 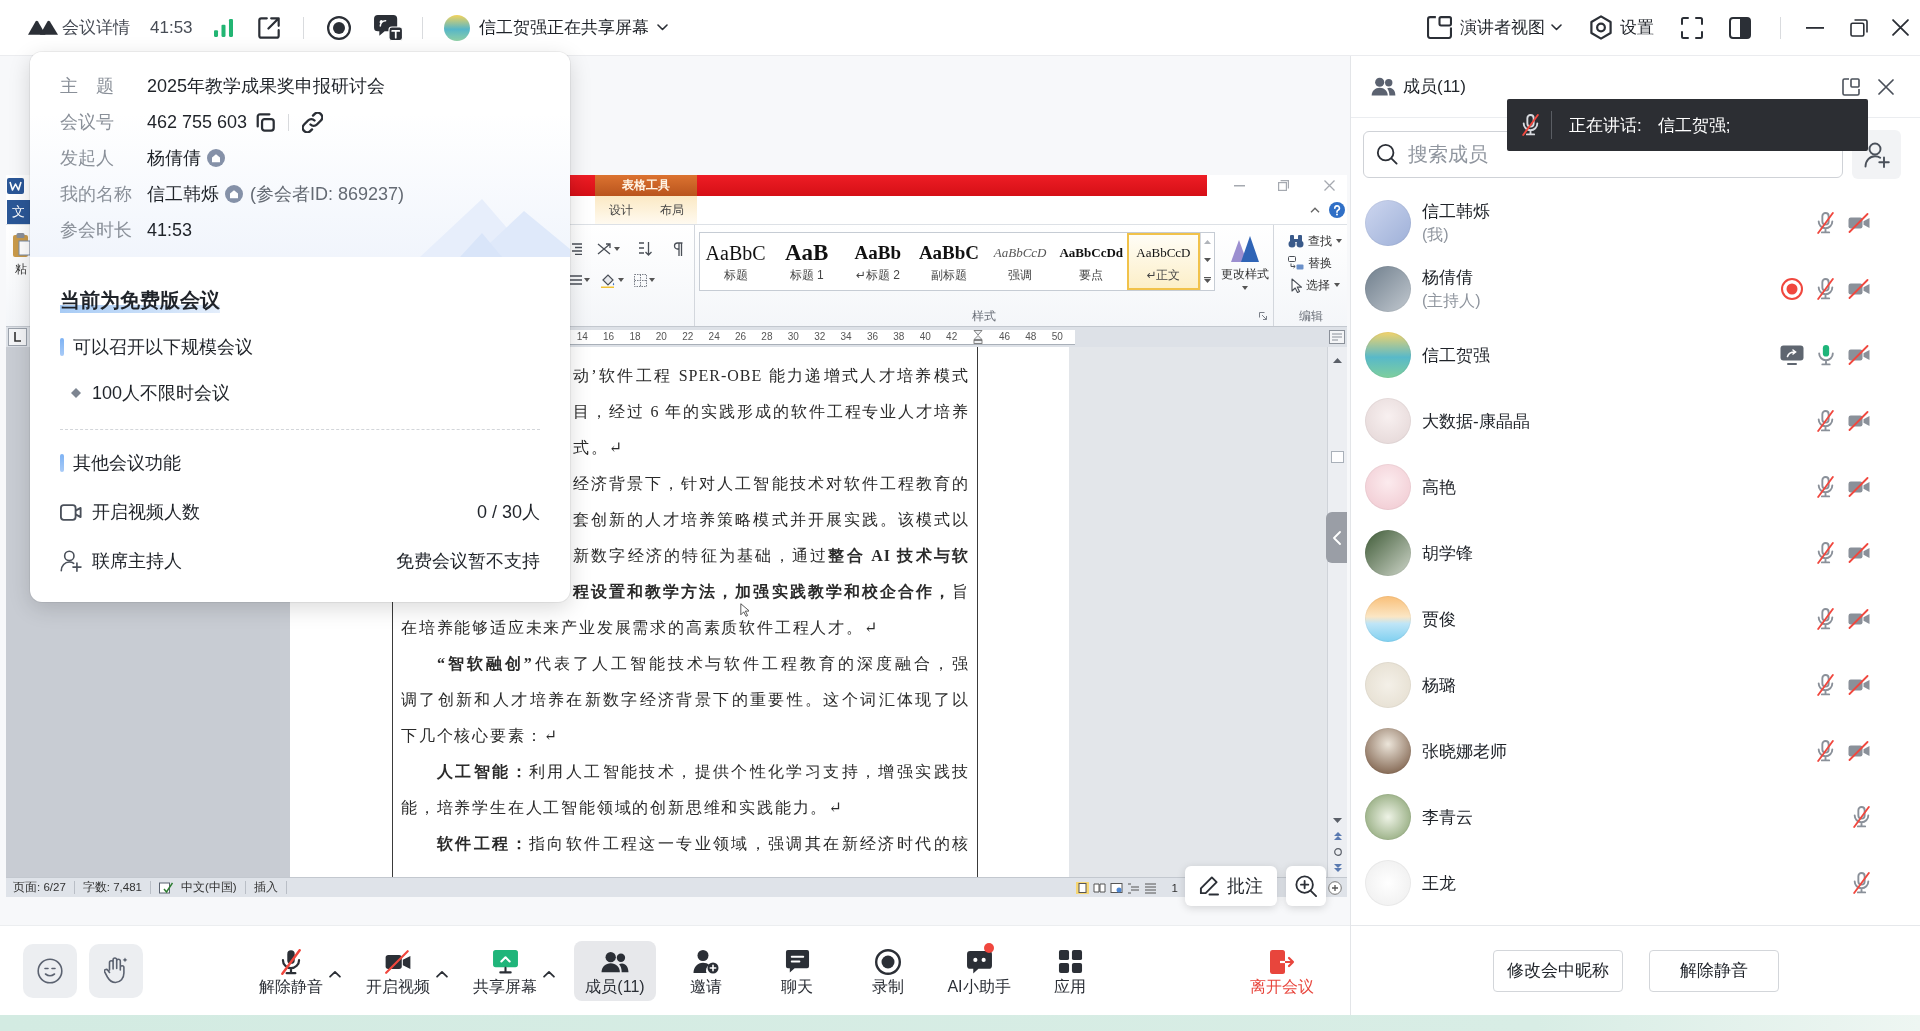 What do you see at coordinates (1091, 261) in the screenshot?
I see `style-option: AaBbCcDd 要点` at bounding box center [1091, 261].